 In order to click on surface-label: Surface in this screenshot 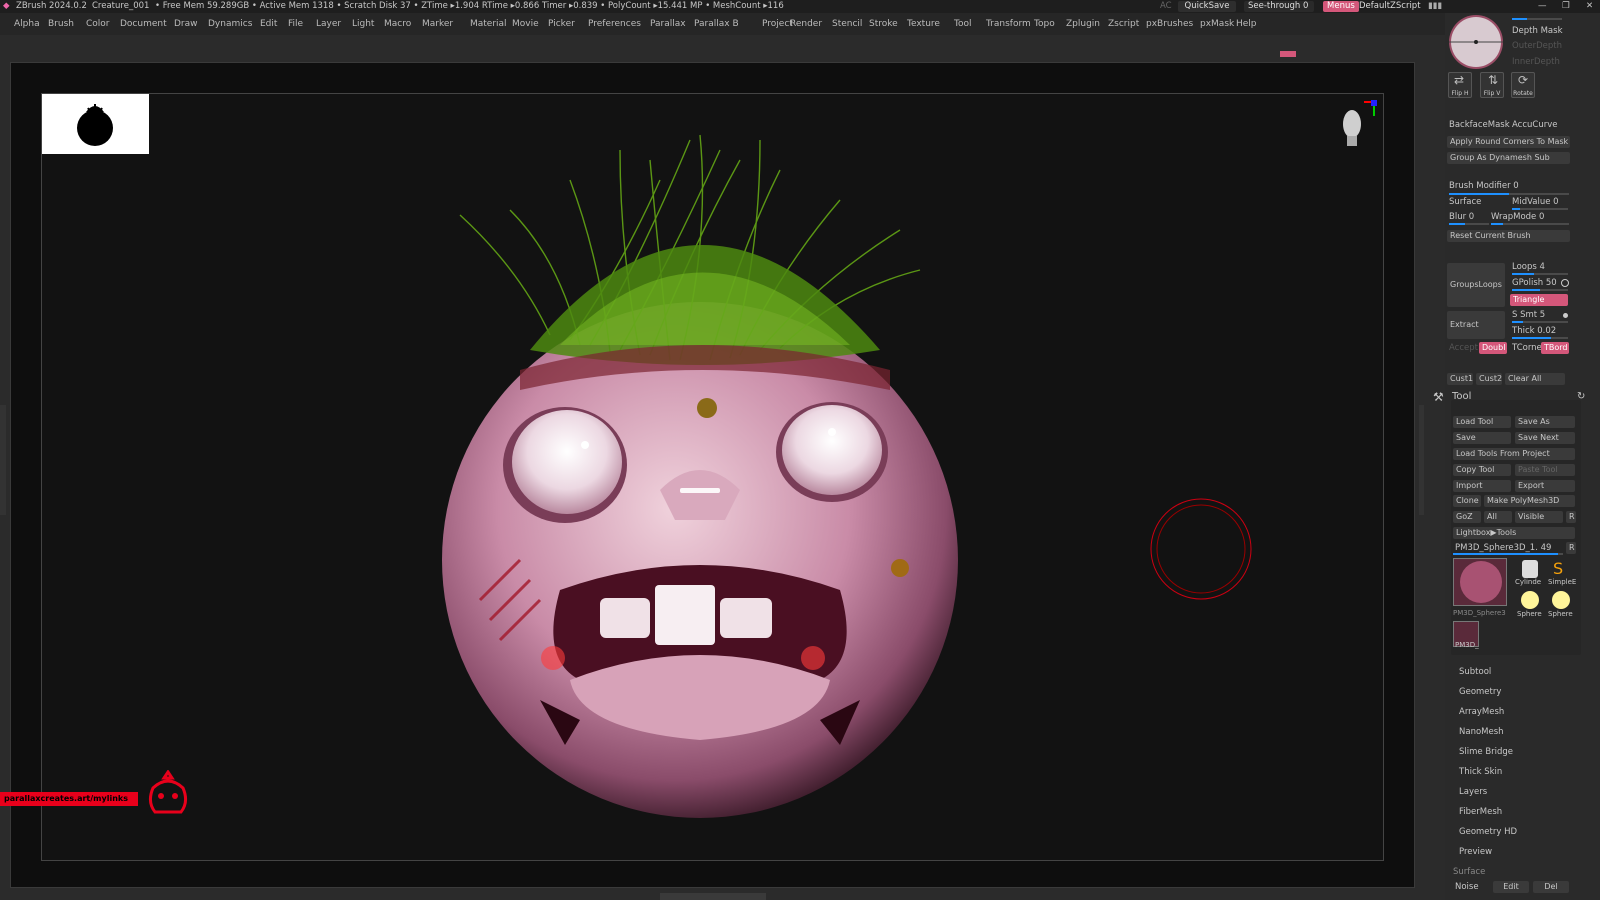, I will do `click(1465, 202)`.